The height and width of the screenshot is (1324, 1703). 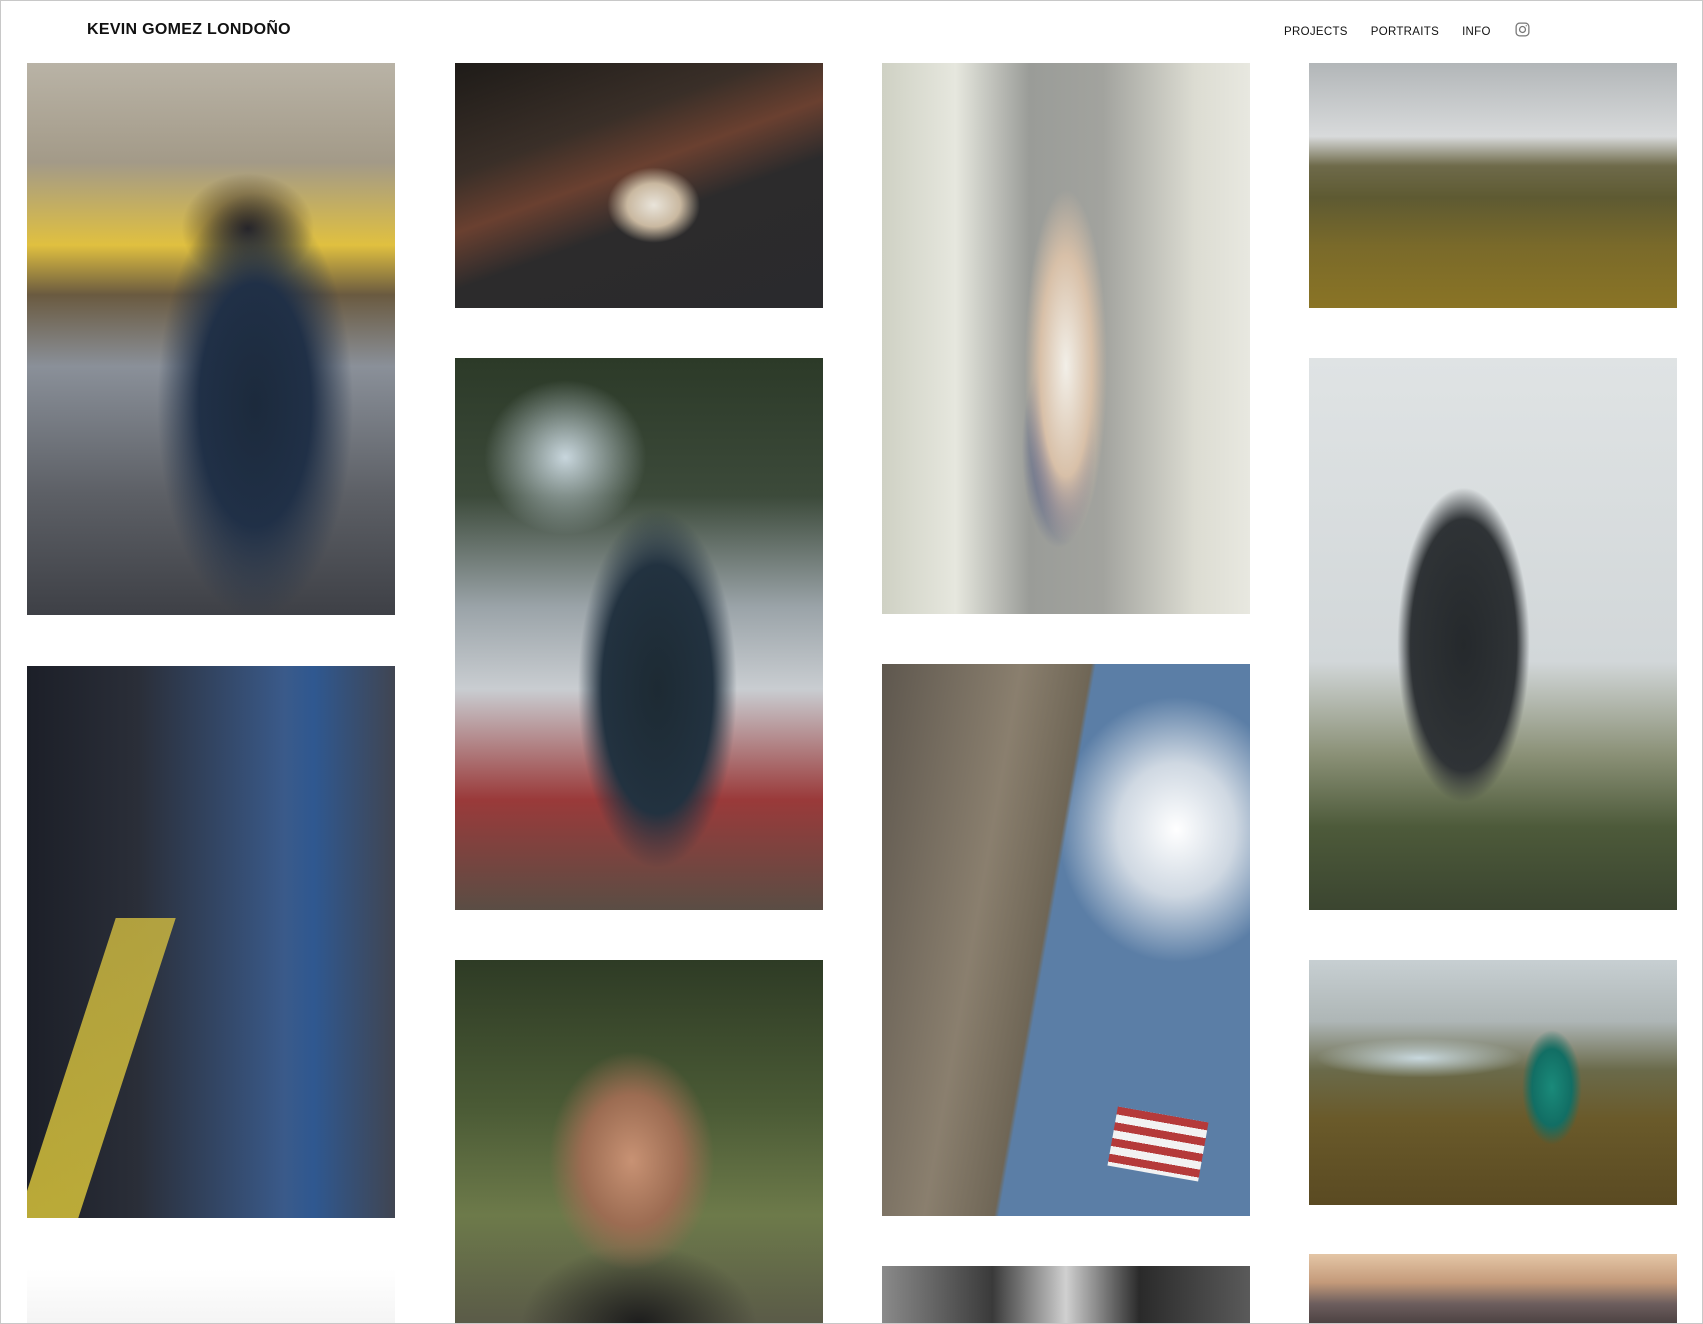 I want to click on gallery-photo-city-bw, so click(x=1066, y=1294).